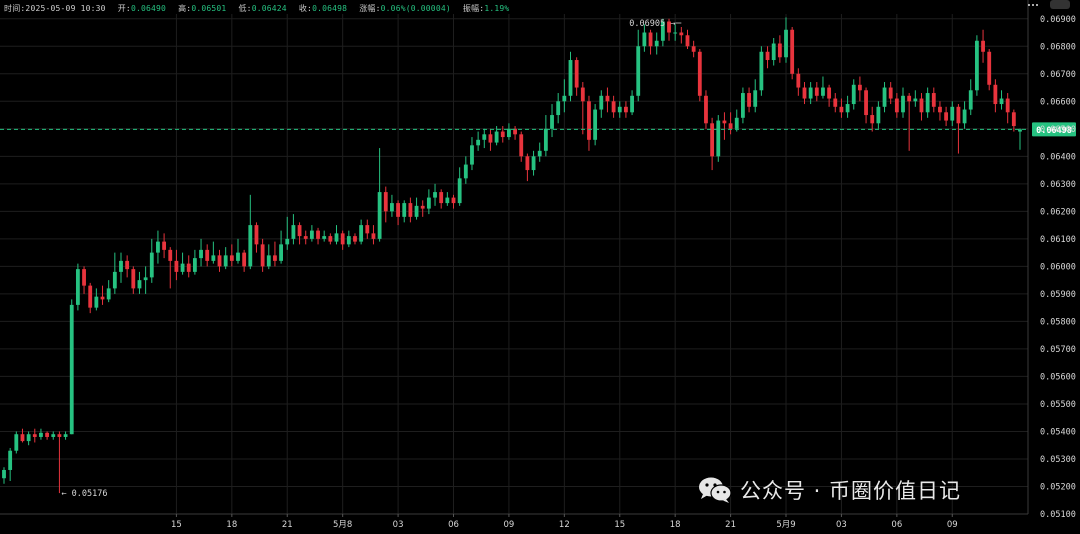  Describe the element at coordinates (564, 522) in the screenshot. I see `x-axis: 15 18 21 5月8 03 06 09 12 15 18 21 5月9 03 06 09` at that location.